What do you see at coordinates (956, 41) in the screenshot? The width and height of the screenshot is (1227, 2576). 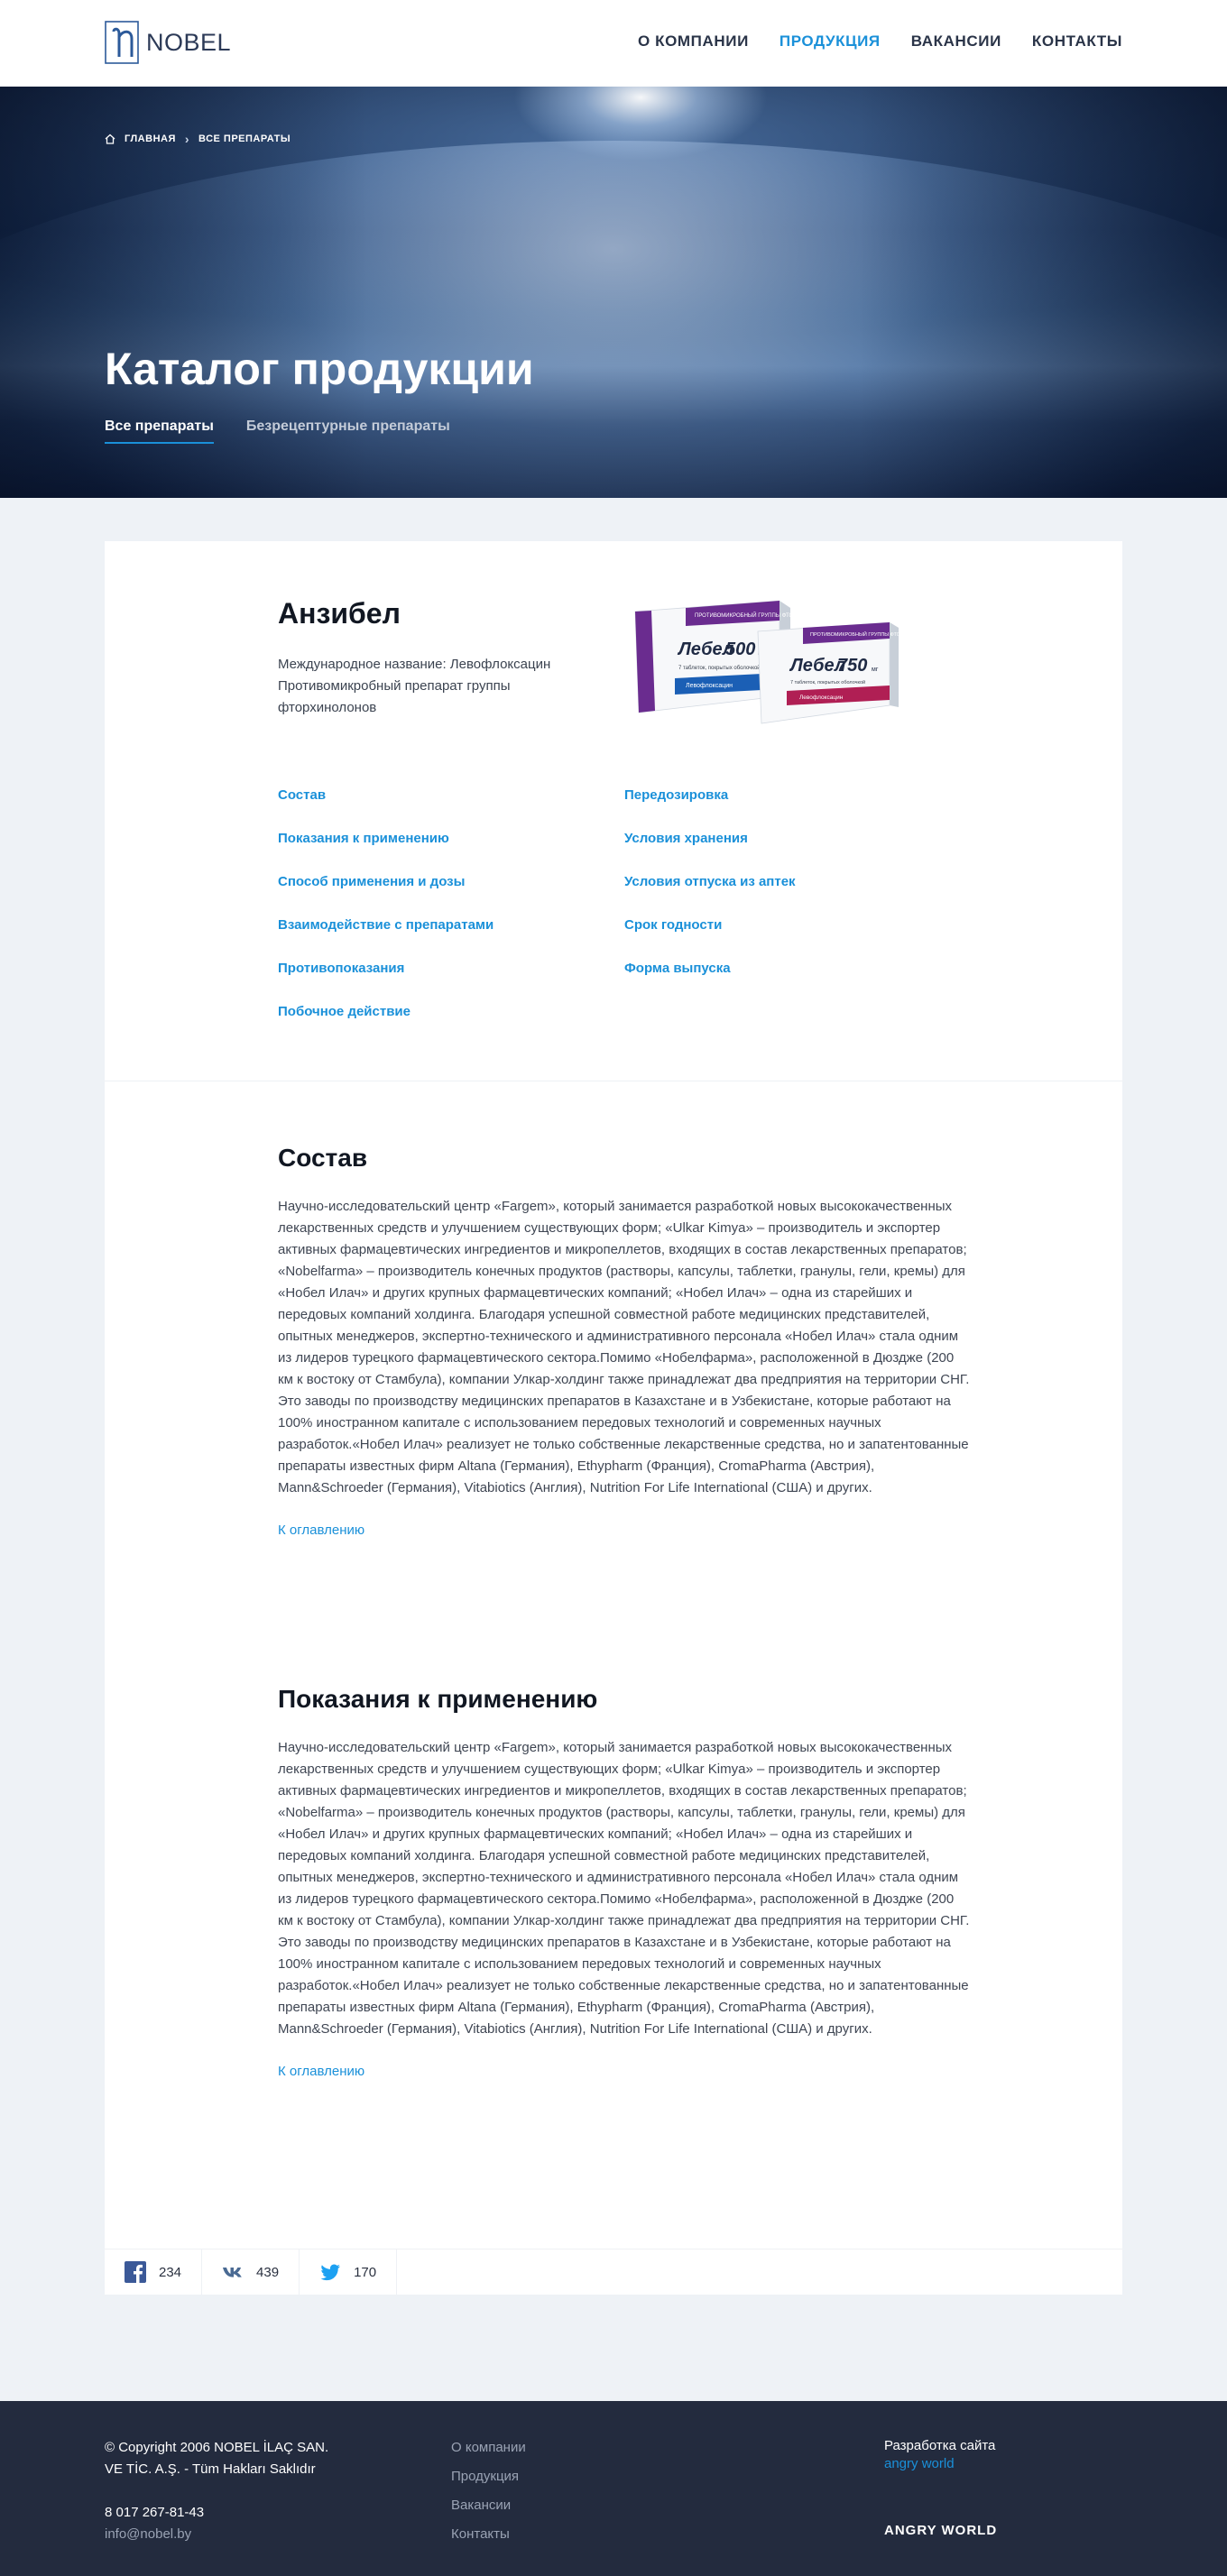 I see `nav-item-vacancies: ВАКАНСИИ` at bounding box center [956, 41].